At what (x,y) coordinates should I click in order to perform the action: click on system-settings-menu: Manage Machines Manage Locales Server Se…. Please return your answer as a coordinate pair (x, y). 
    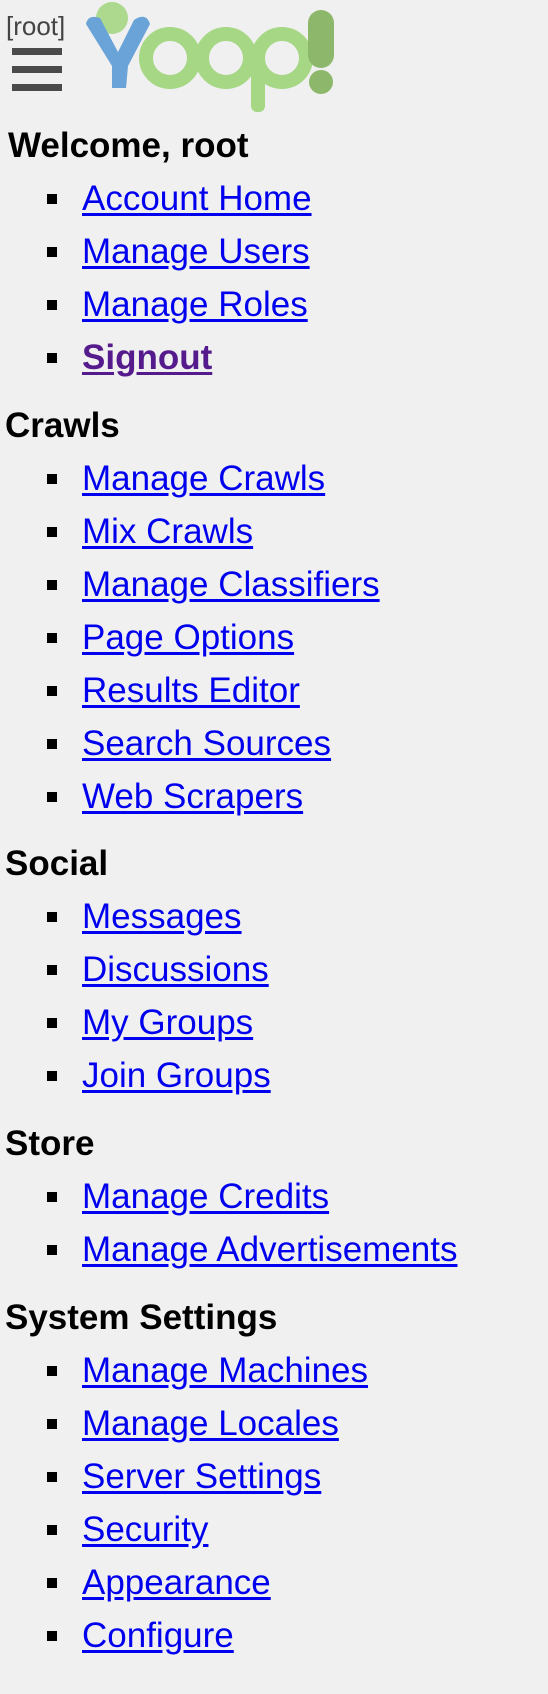
    Looking at the image, I should click on (184, 1503).